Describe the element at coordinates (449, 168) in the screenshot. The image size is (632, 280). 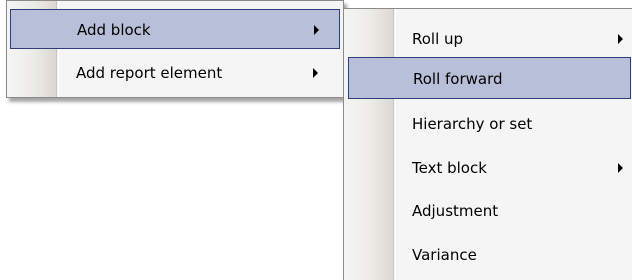
I see `menu-item-label: Text block` at that location.